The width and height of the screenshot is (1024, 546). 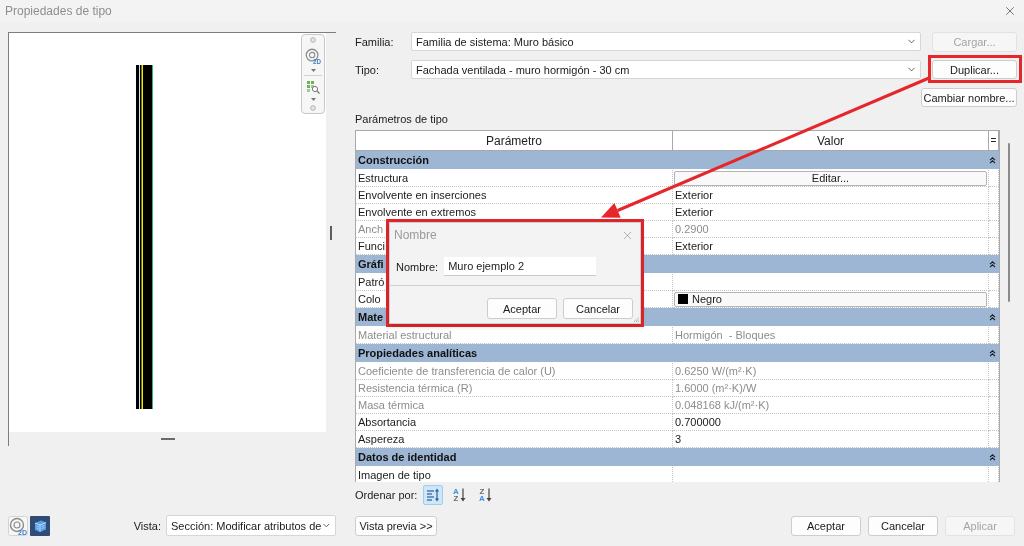 I want to click on parameter-value: 0.700000, so click(x=698, y=422).